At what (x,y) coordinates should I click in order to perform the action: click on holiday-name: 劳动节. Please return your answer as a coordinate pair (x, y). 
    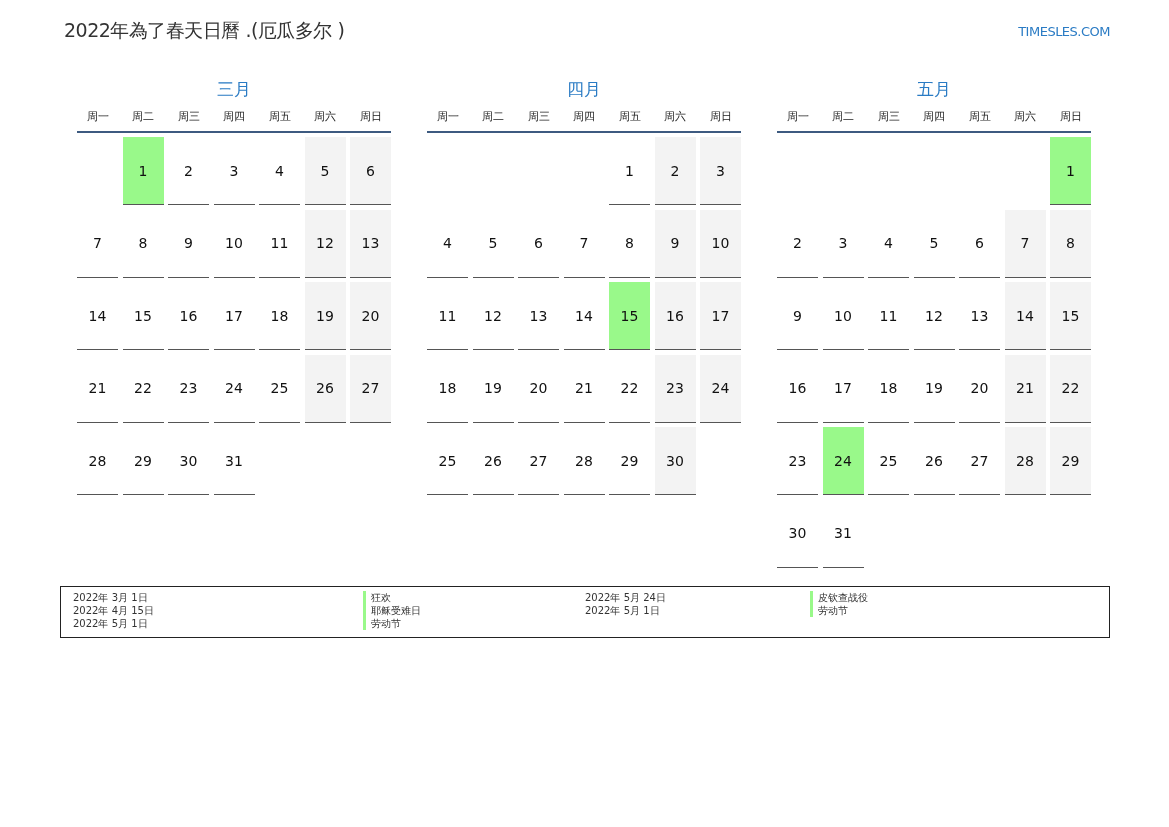
    Looking at the image, I should click on (474, 623).